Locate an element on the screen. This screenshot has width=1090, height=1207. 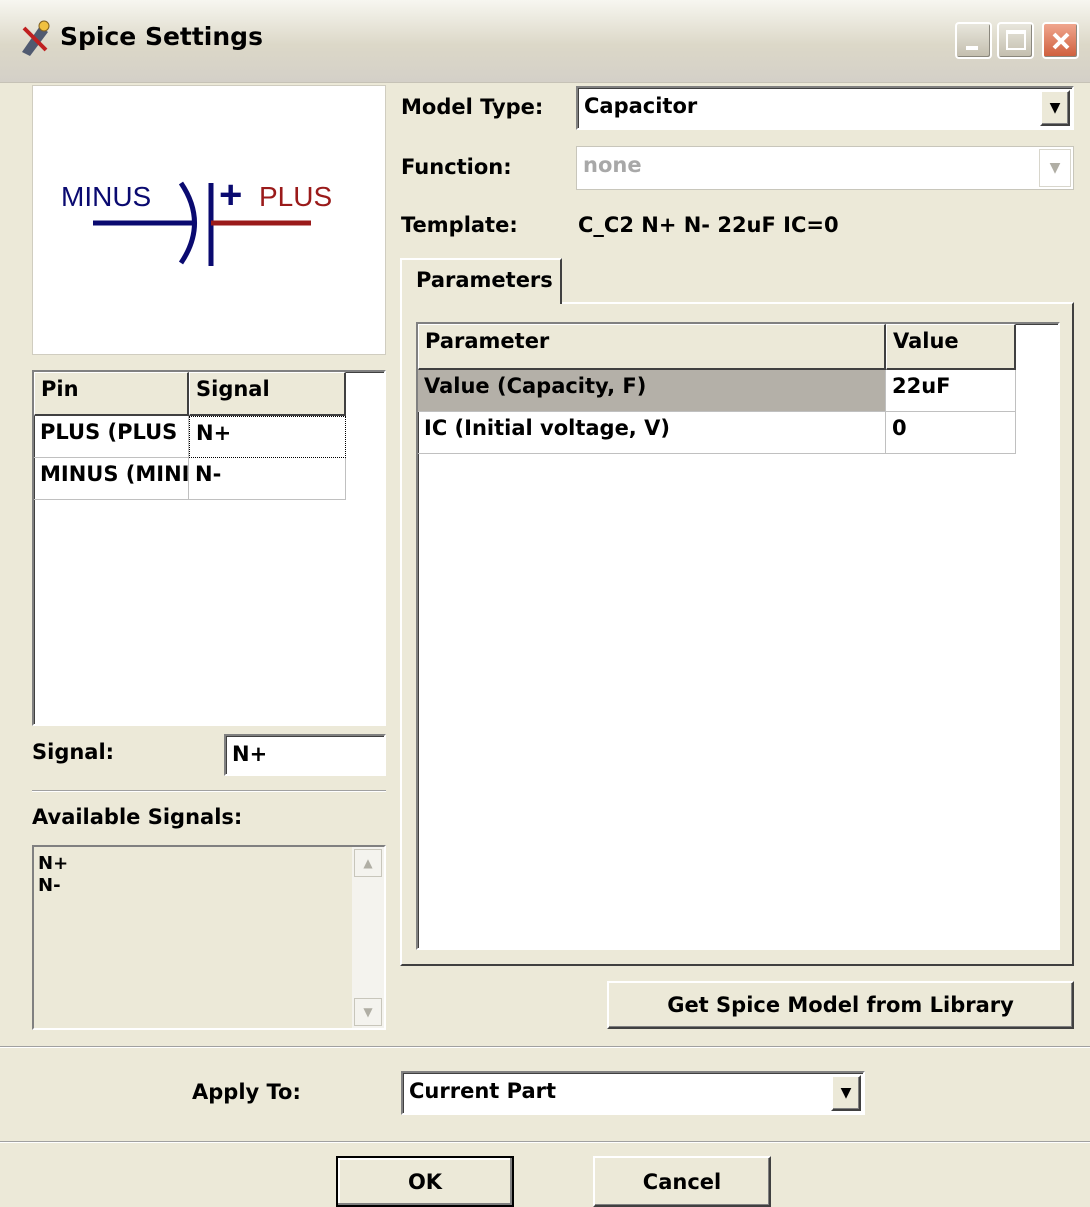
function-label: Function: is located at coordinates (456, 167).